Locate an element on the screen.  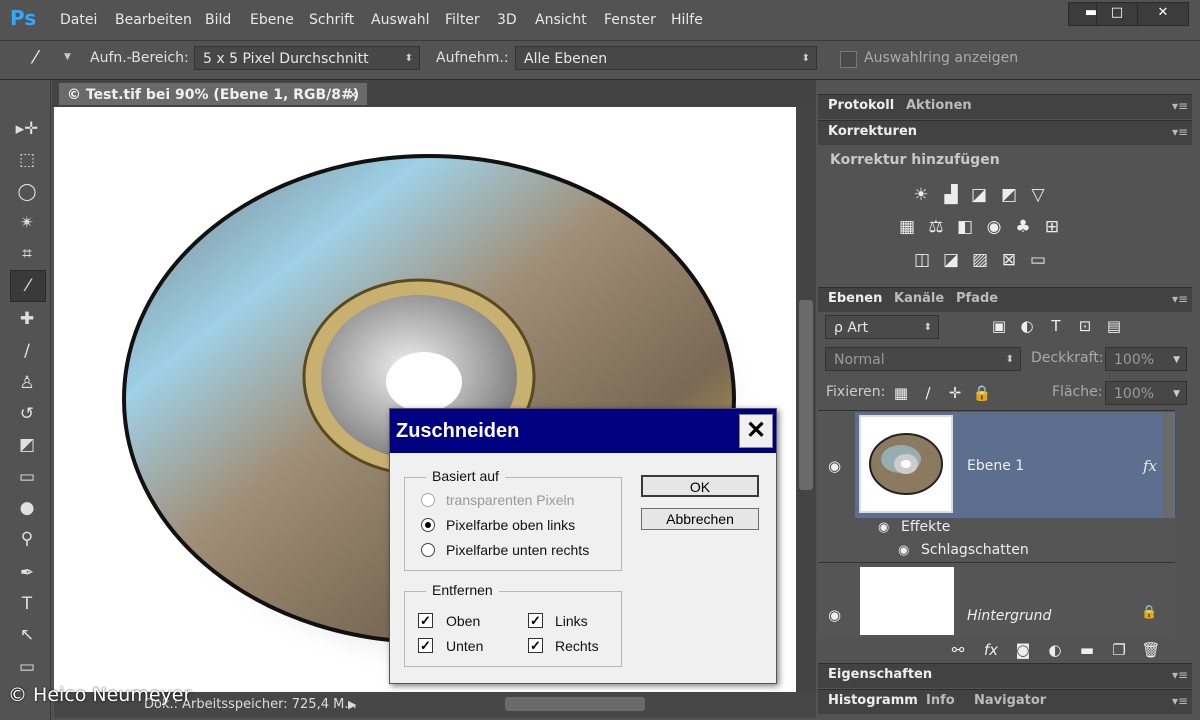
eraser-tool-icon: ◩ is located at coordinates (27, 445).